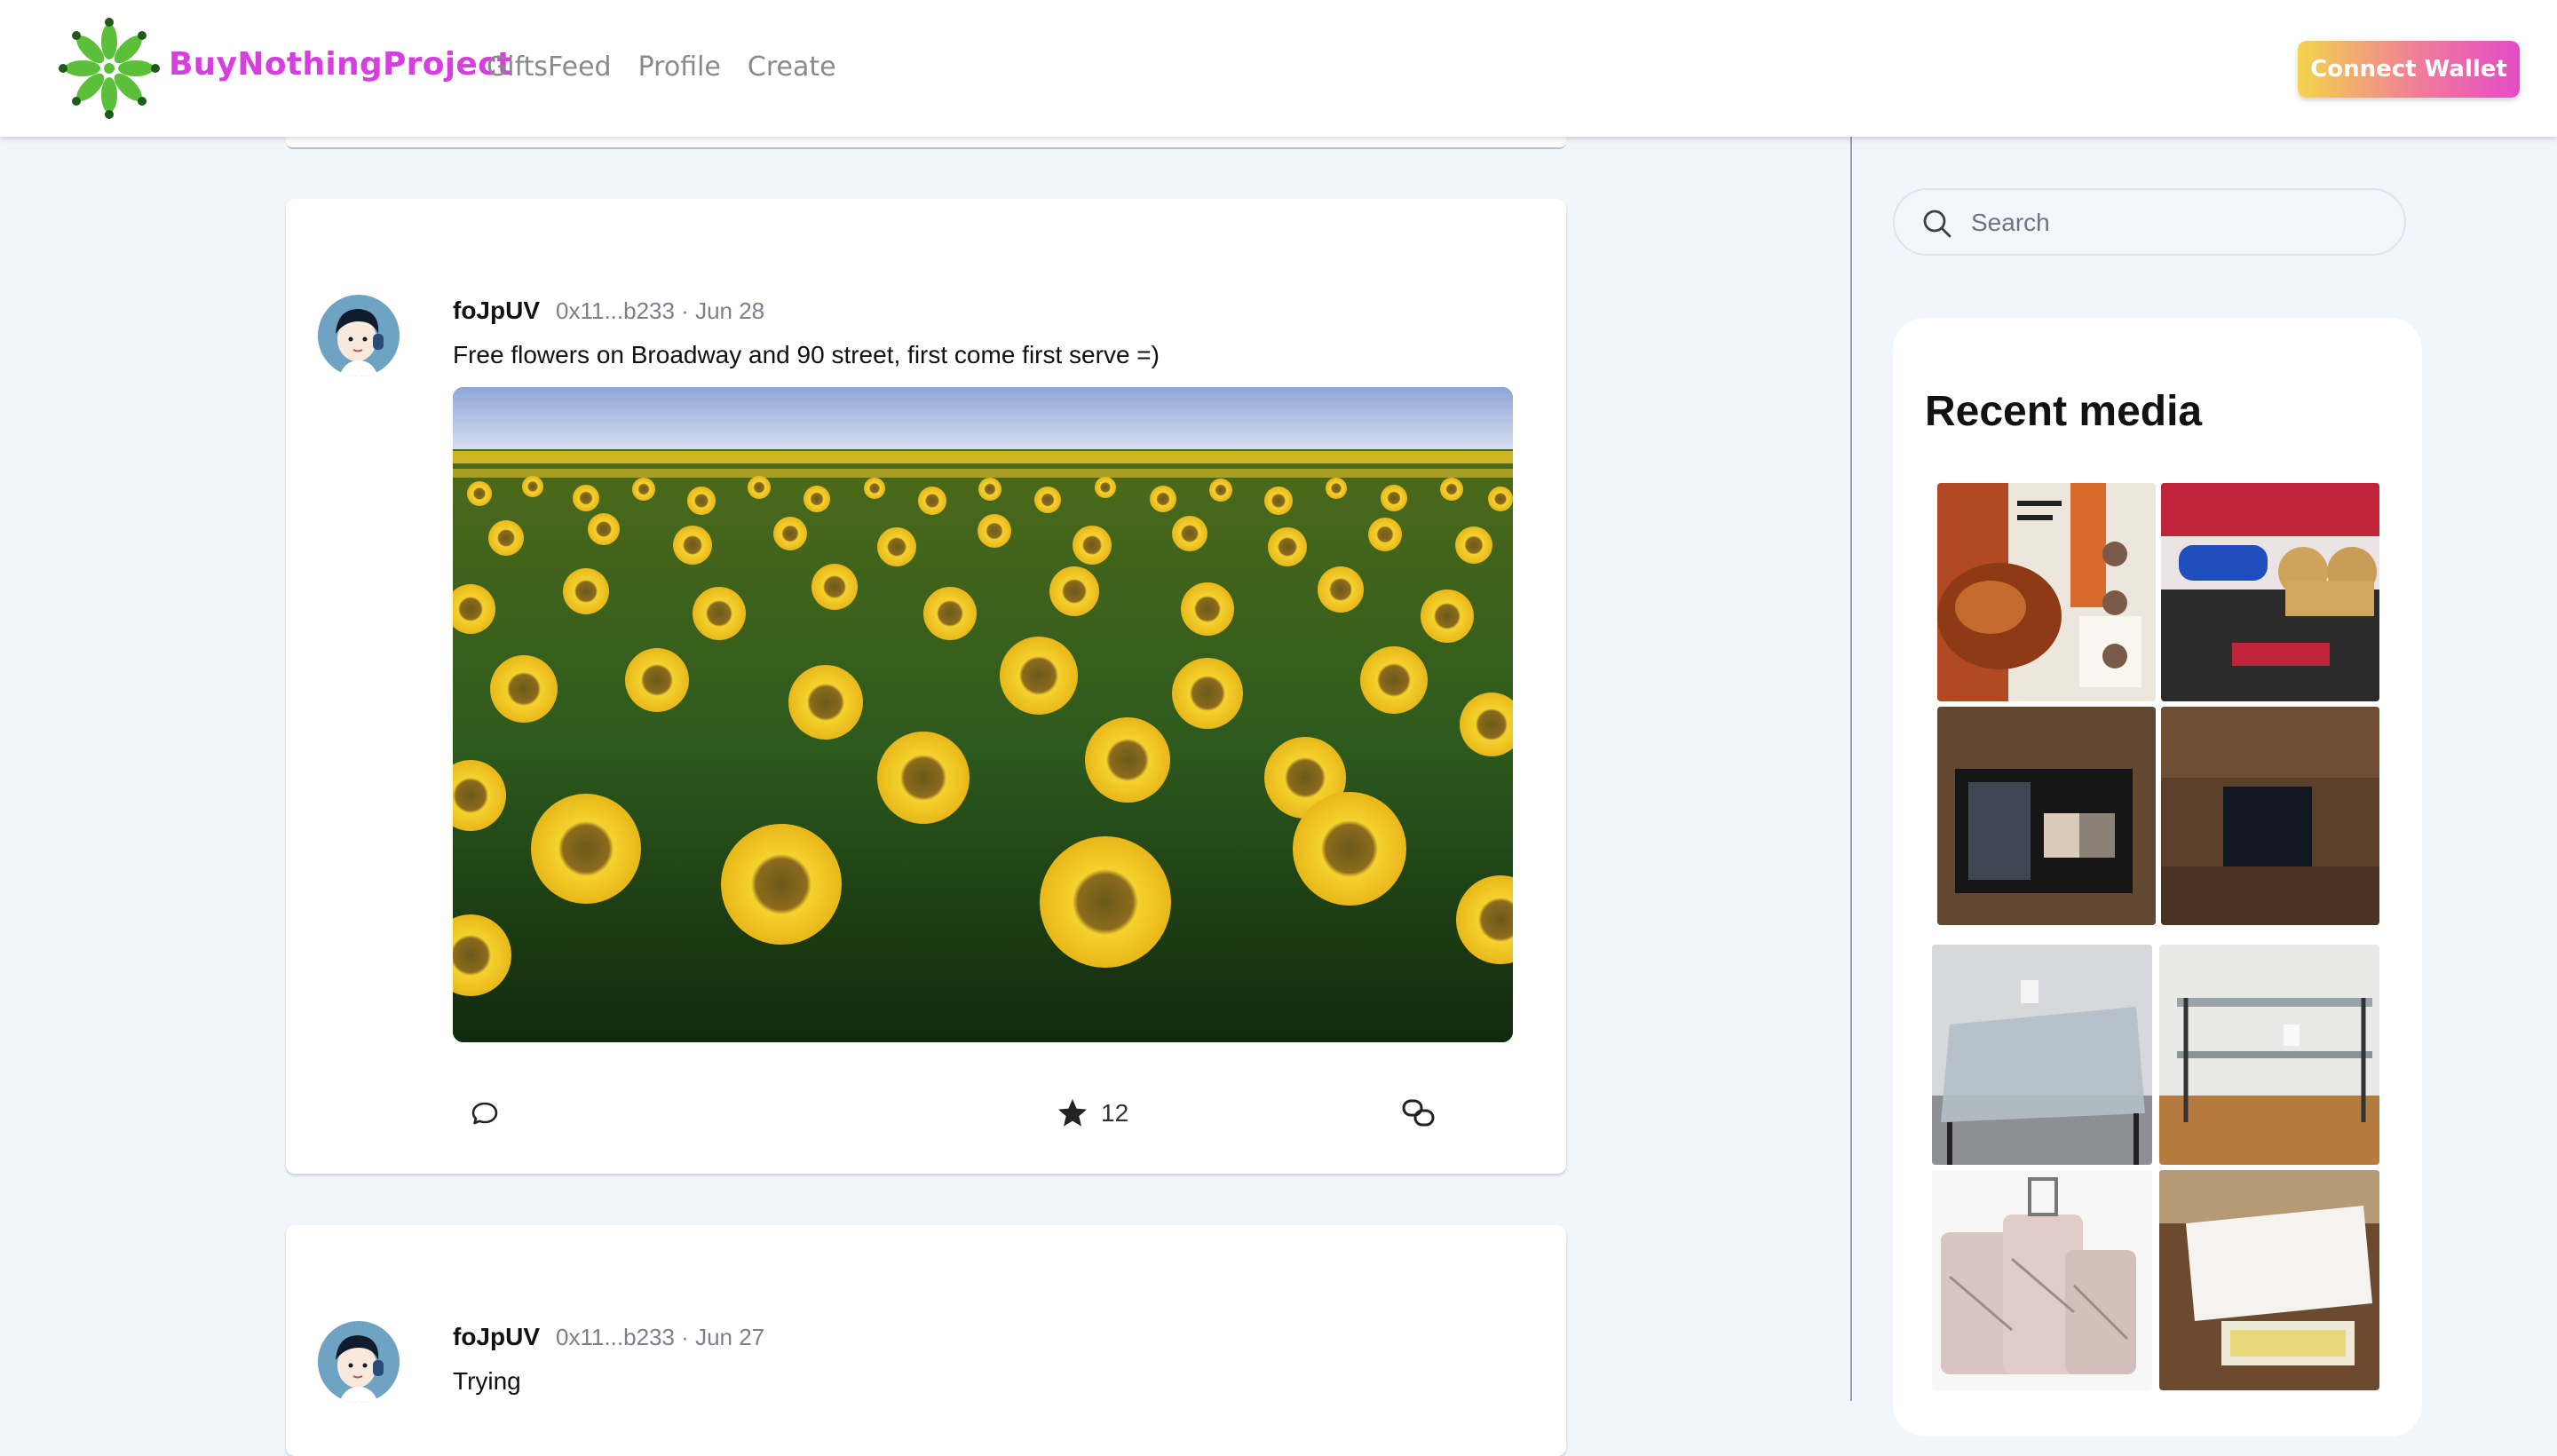 The image size is (2557, 1456). I want to click on comment-icon, so click(484, 1113).